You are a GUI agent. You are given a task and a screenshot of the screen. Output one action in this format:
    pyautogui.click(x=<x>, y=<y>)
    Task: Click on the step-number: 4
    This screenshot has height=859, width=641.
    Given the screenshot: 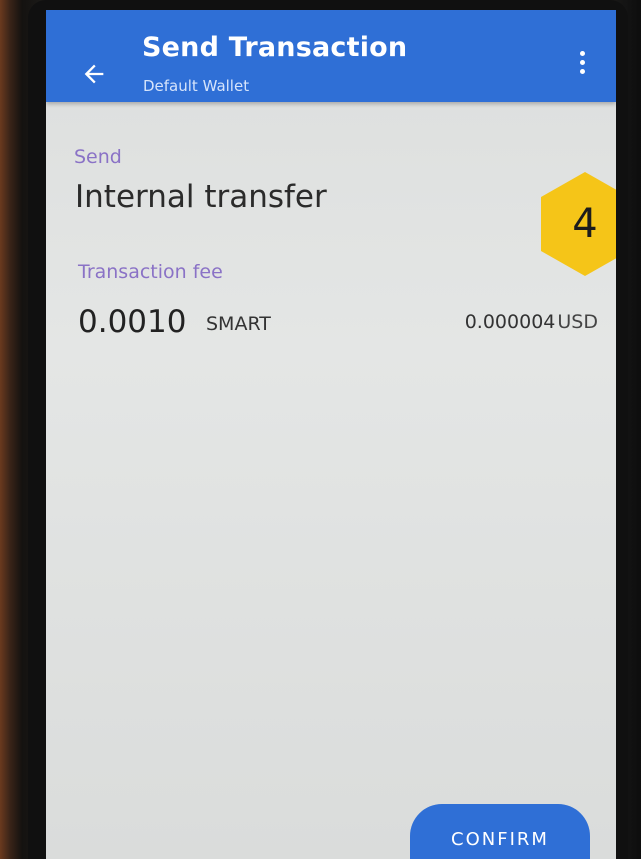 What is the action you would take?
    pyautogui.click(x=585, y=224)
    